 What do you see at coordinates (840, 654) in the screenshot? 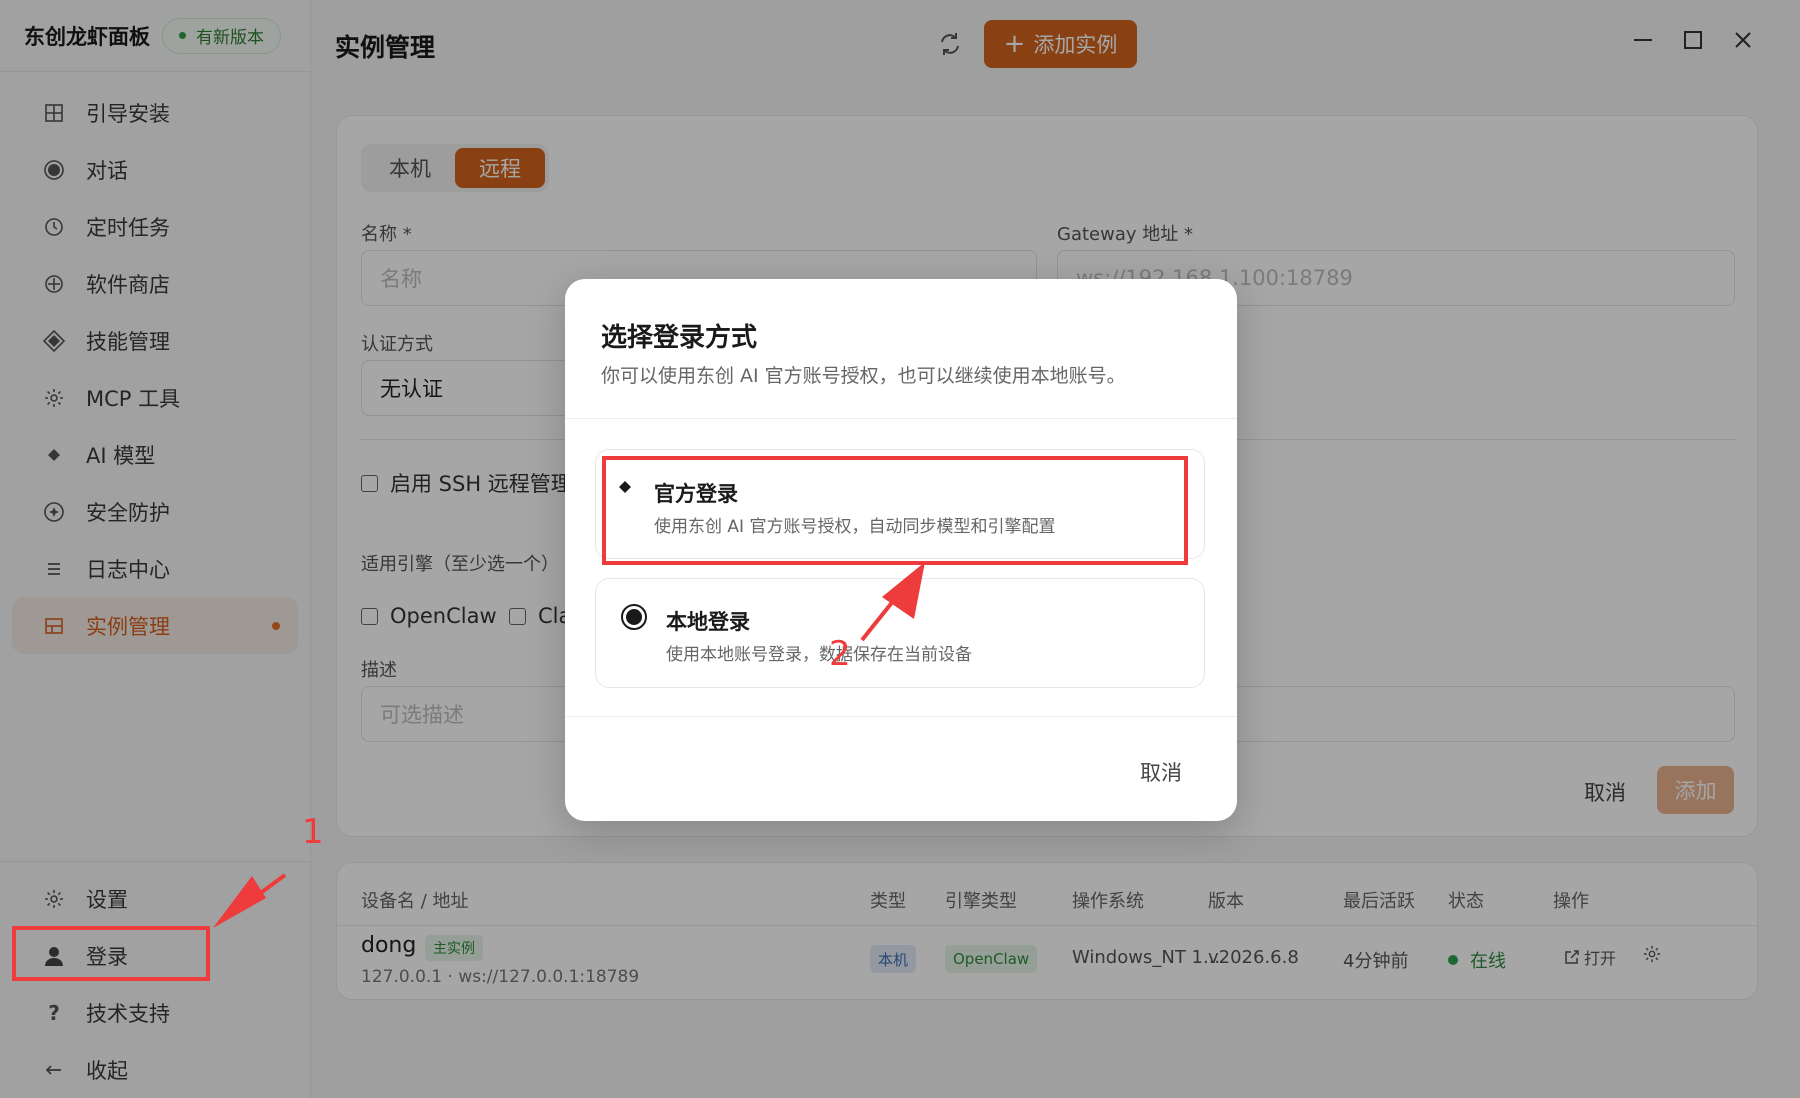
I see `annotation-number-2: 2` at bounding box center [840, 654].